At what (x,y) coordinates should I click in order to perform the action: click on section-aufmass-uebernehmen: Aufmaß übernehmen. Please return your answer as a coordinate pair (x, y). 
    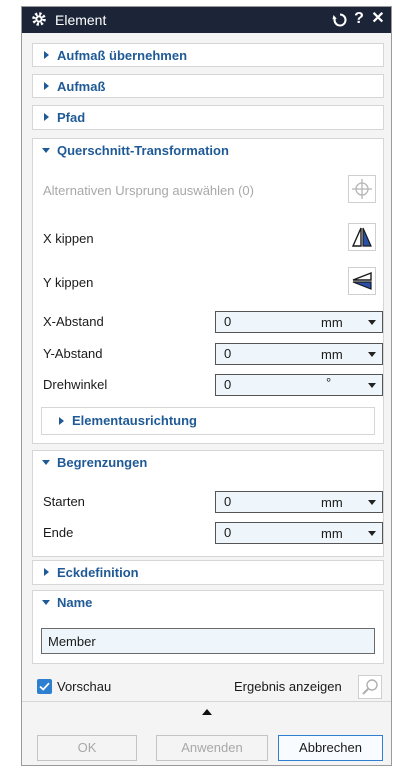
    Looking at the image, I should click on (208, 55).